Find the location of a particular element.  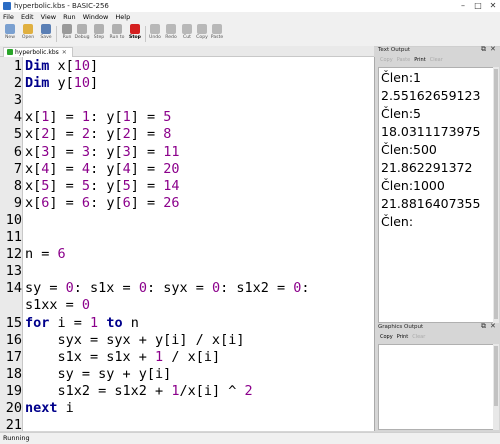

graphics-output-toolbar: Copy Print Clear is located at coordinates (404, 337).